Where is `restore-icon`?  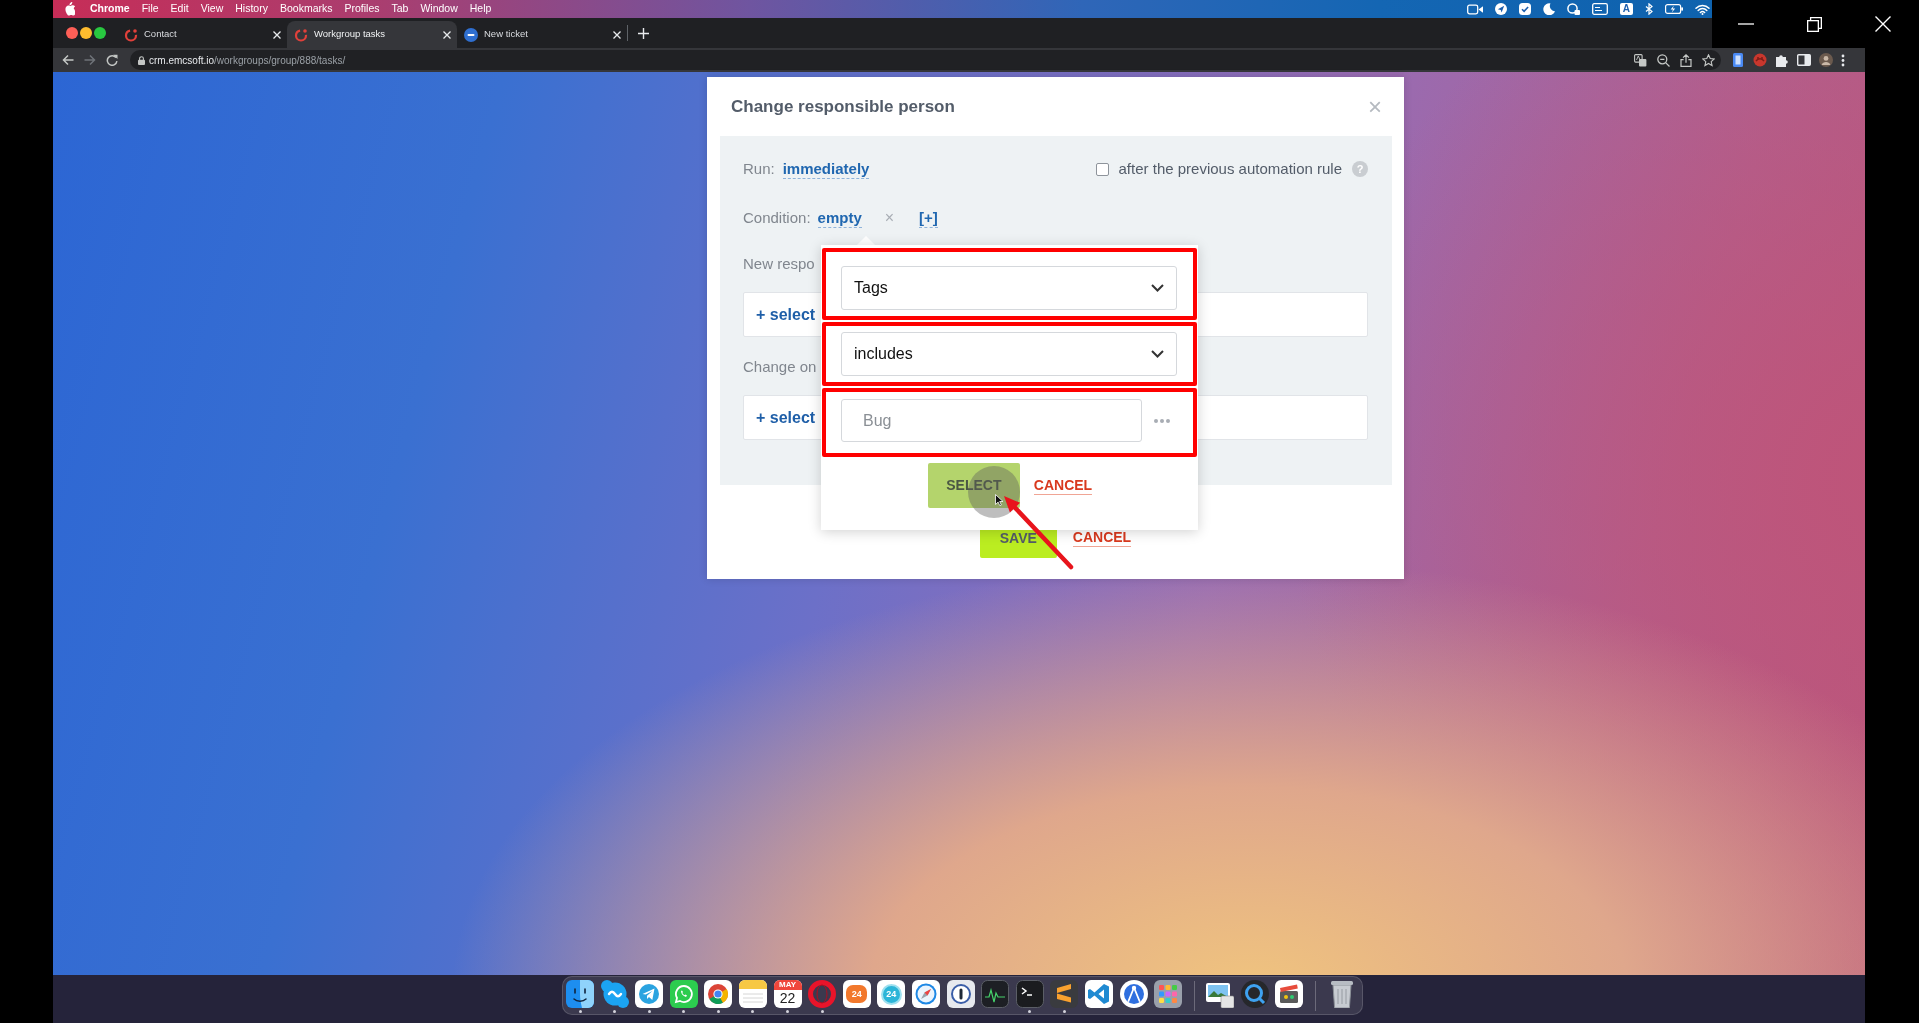
restore-icon is located at coordinates (1814, 24).